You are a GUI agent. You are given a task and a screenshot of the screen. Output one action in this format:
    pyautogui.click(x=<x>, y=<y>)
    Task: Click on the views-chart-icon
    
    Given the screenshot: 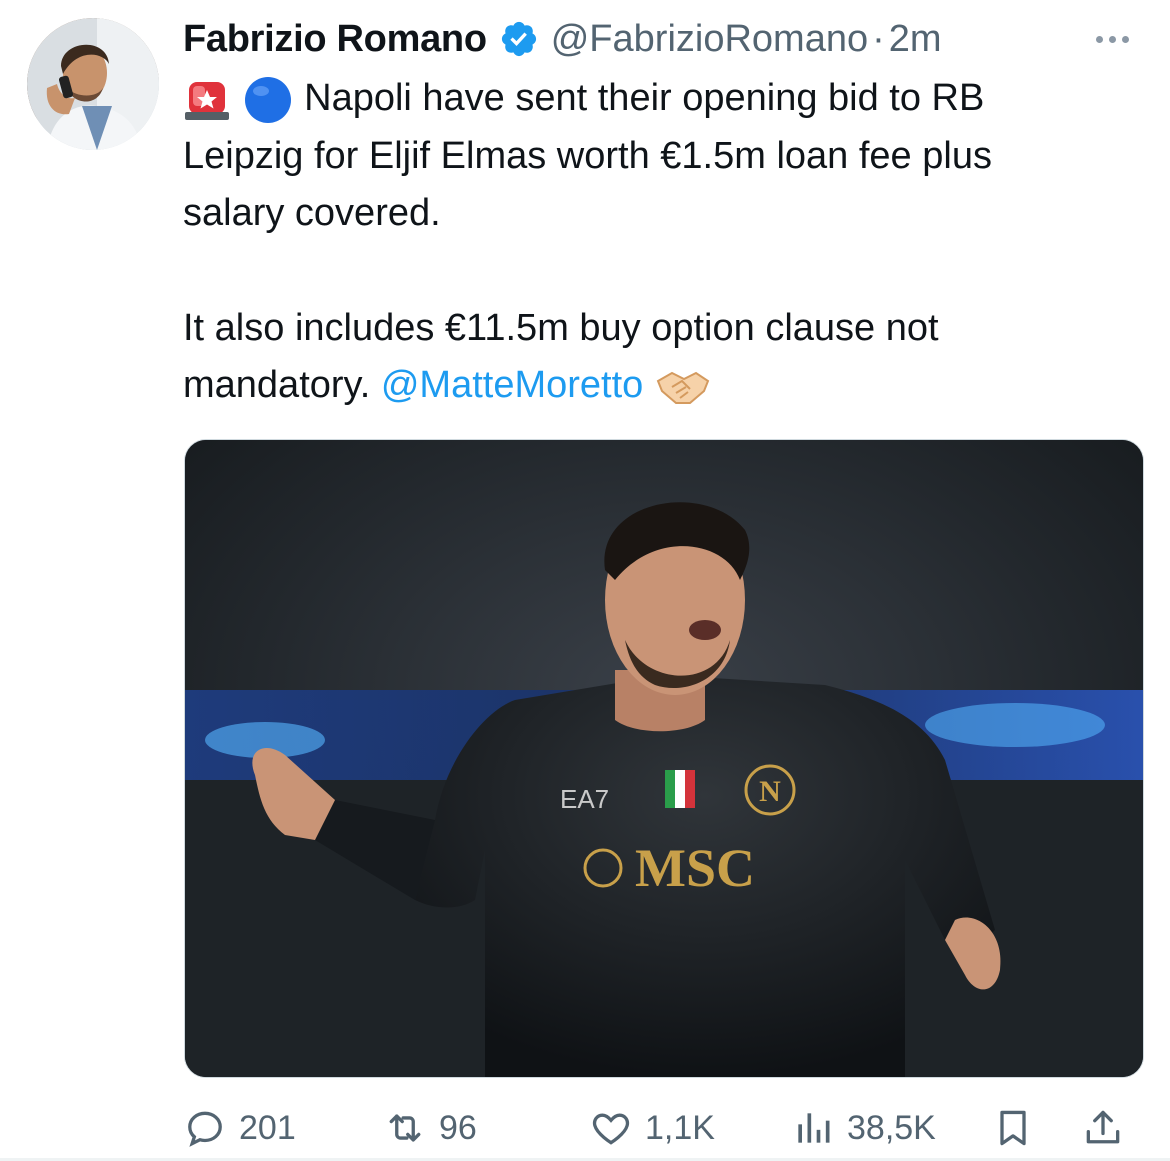 What is the action you would take?
    pyautogui.click(x=814, y=1128)
    